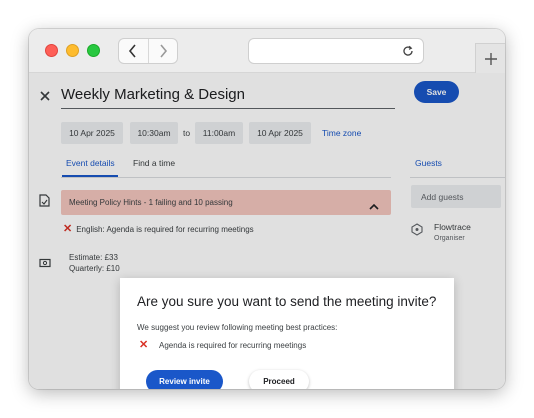 The height and width of the screenshot is (418, 534). Describe the element at coordinates (144, 345) in the screenshot. I see `fail-cross-icon: ✕` at that location.